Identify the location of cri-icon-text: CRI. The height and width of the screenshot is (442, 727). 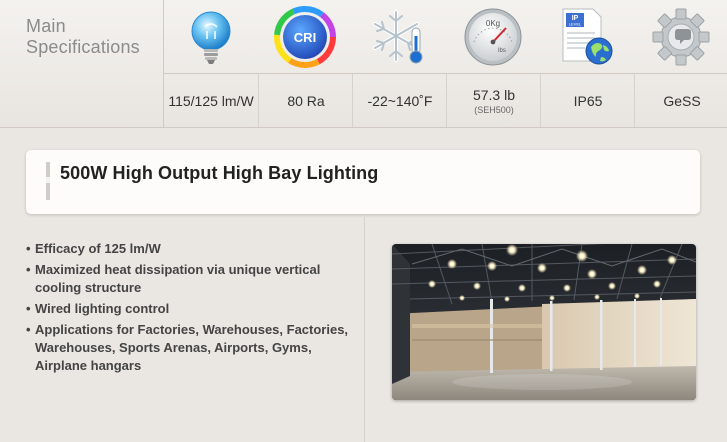
(305, 37).